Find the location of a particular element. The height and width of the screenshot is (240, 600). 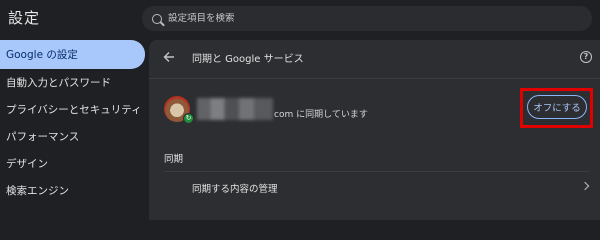

sidebar-item-label: デザイン is located at coordinates (27, 164).